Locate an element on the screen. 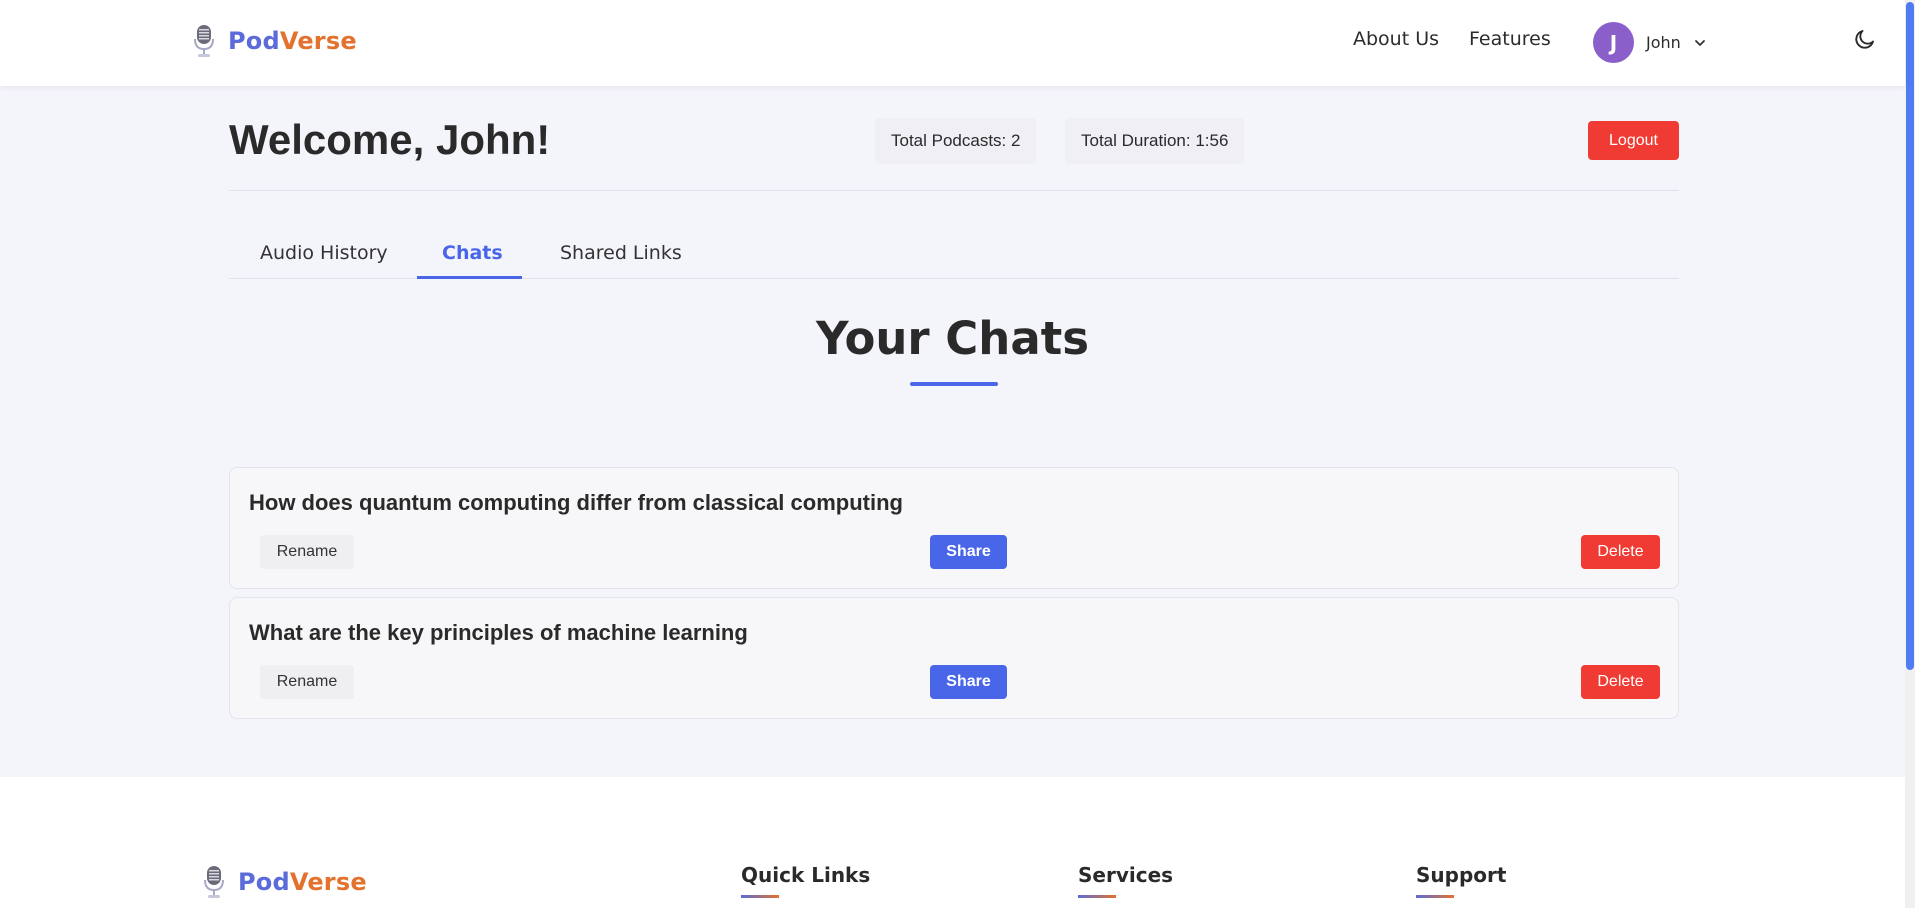 This screenshot has height=908, width=1915. page-scrollbar is located at coordinates (1910, 454).